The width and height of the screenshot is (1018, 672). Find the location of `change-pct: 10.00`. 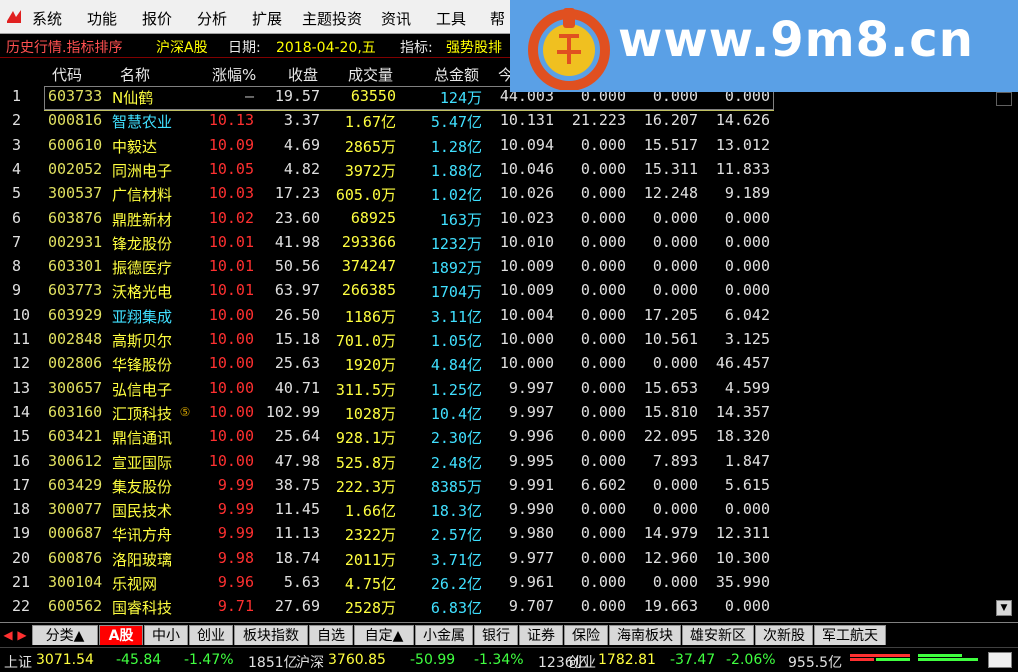

change-pct: 10.00 is located at coordinates (231, 387).